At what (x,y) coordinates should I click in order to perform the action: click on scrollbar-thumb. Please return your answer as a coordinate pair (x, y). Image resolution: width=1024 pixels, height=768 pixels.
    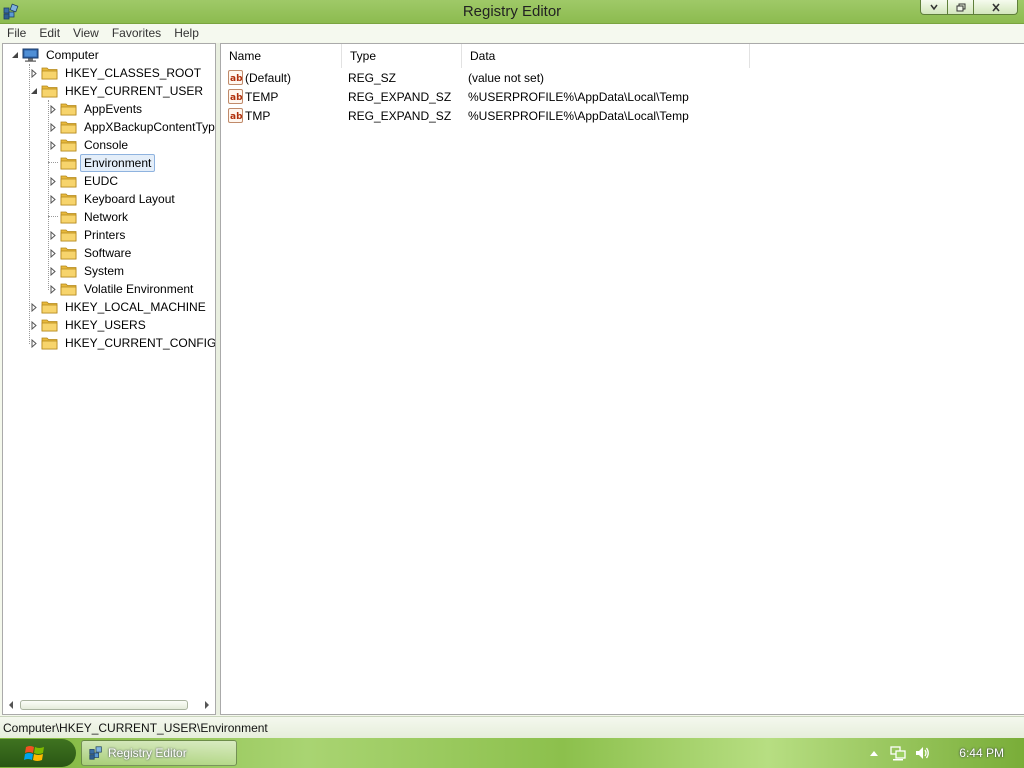
    Looking at the image, I should click on (104, 705).